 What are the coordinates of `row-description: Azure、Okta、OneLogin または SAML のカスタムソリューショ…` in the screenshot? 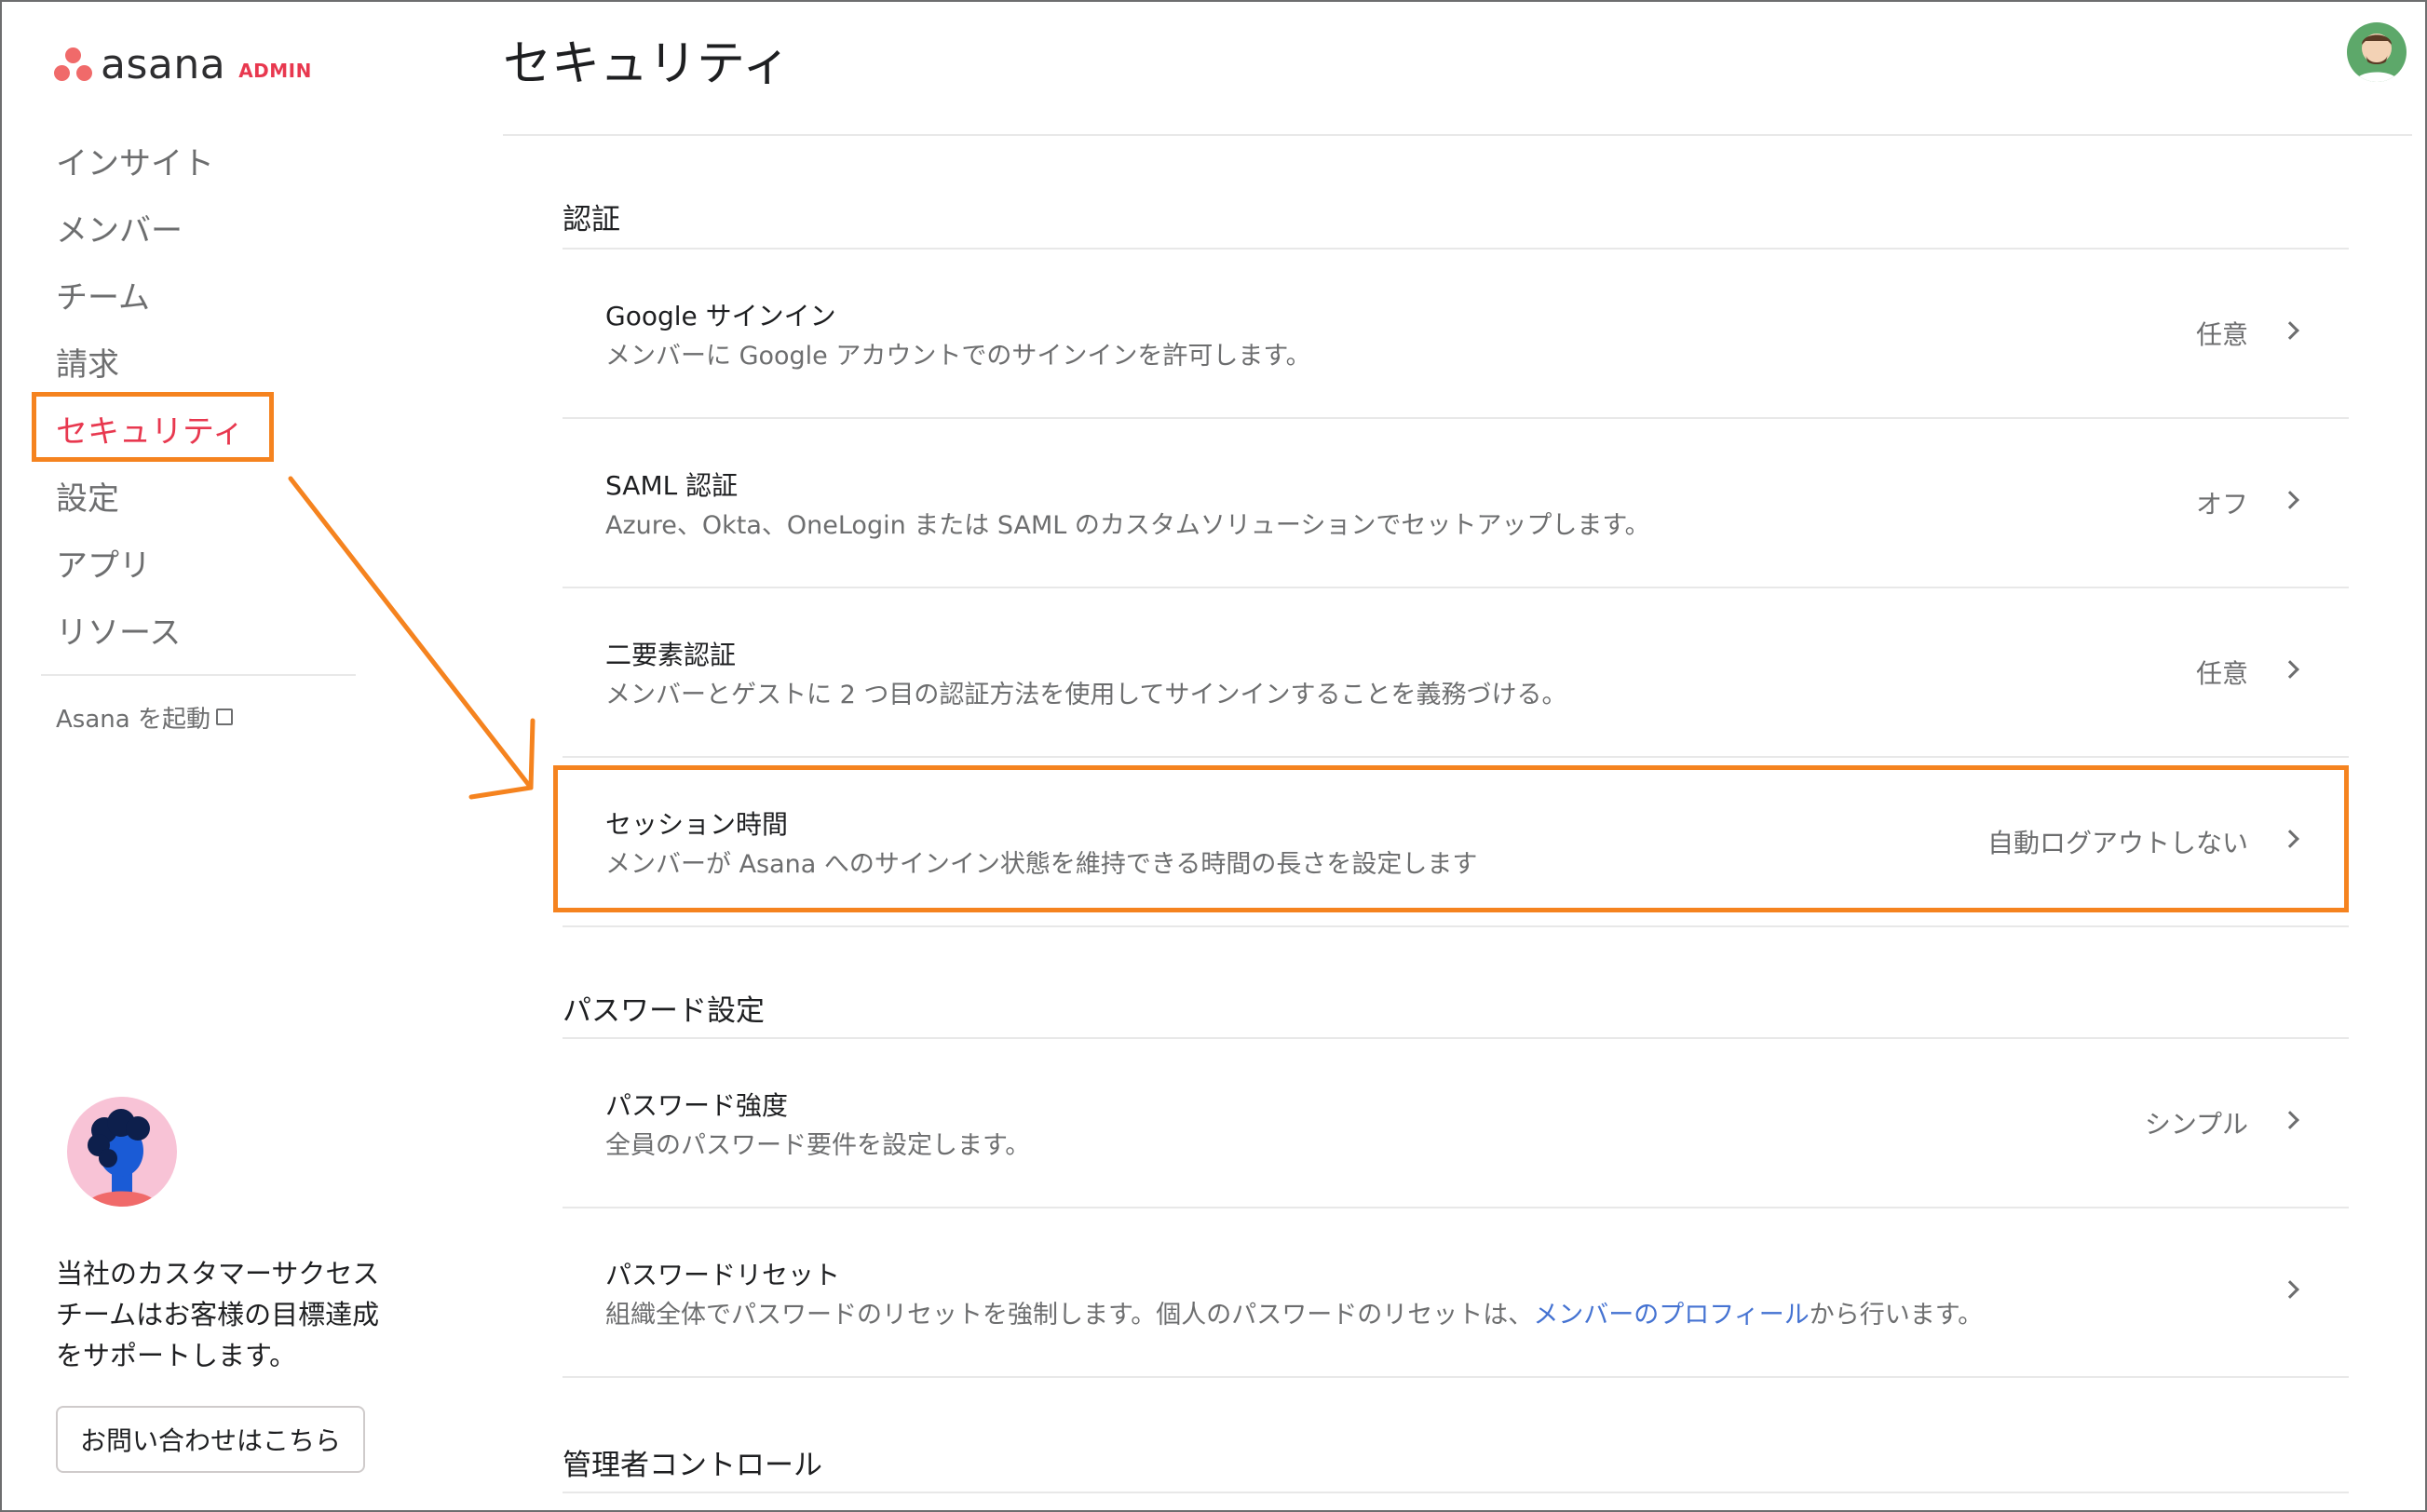 It's located at (1127, 525).